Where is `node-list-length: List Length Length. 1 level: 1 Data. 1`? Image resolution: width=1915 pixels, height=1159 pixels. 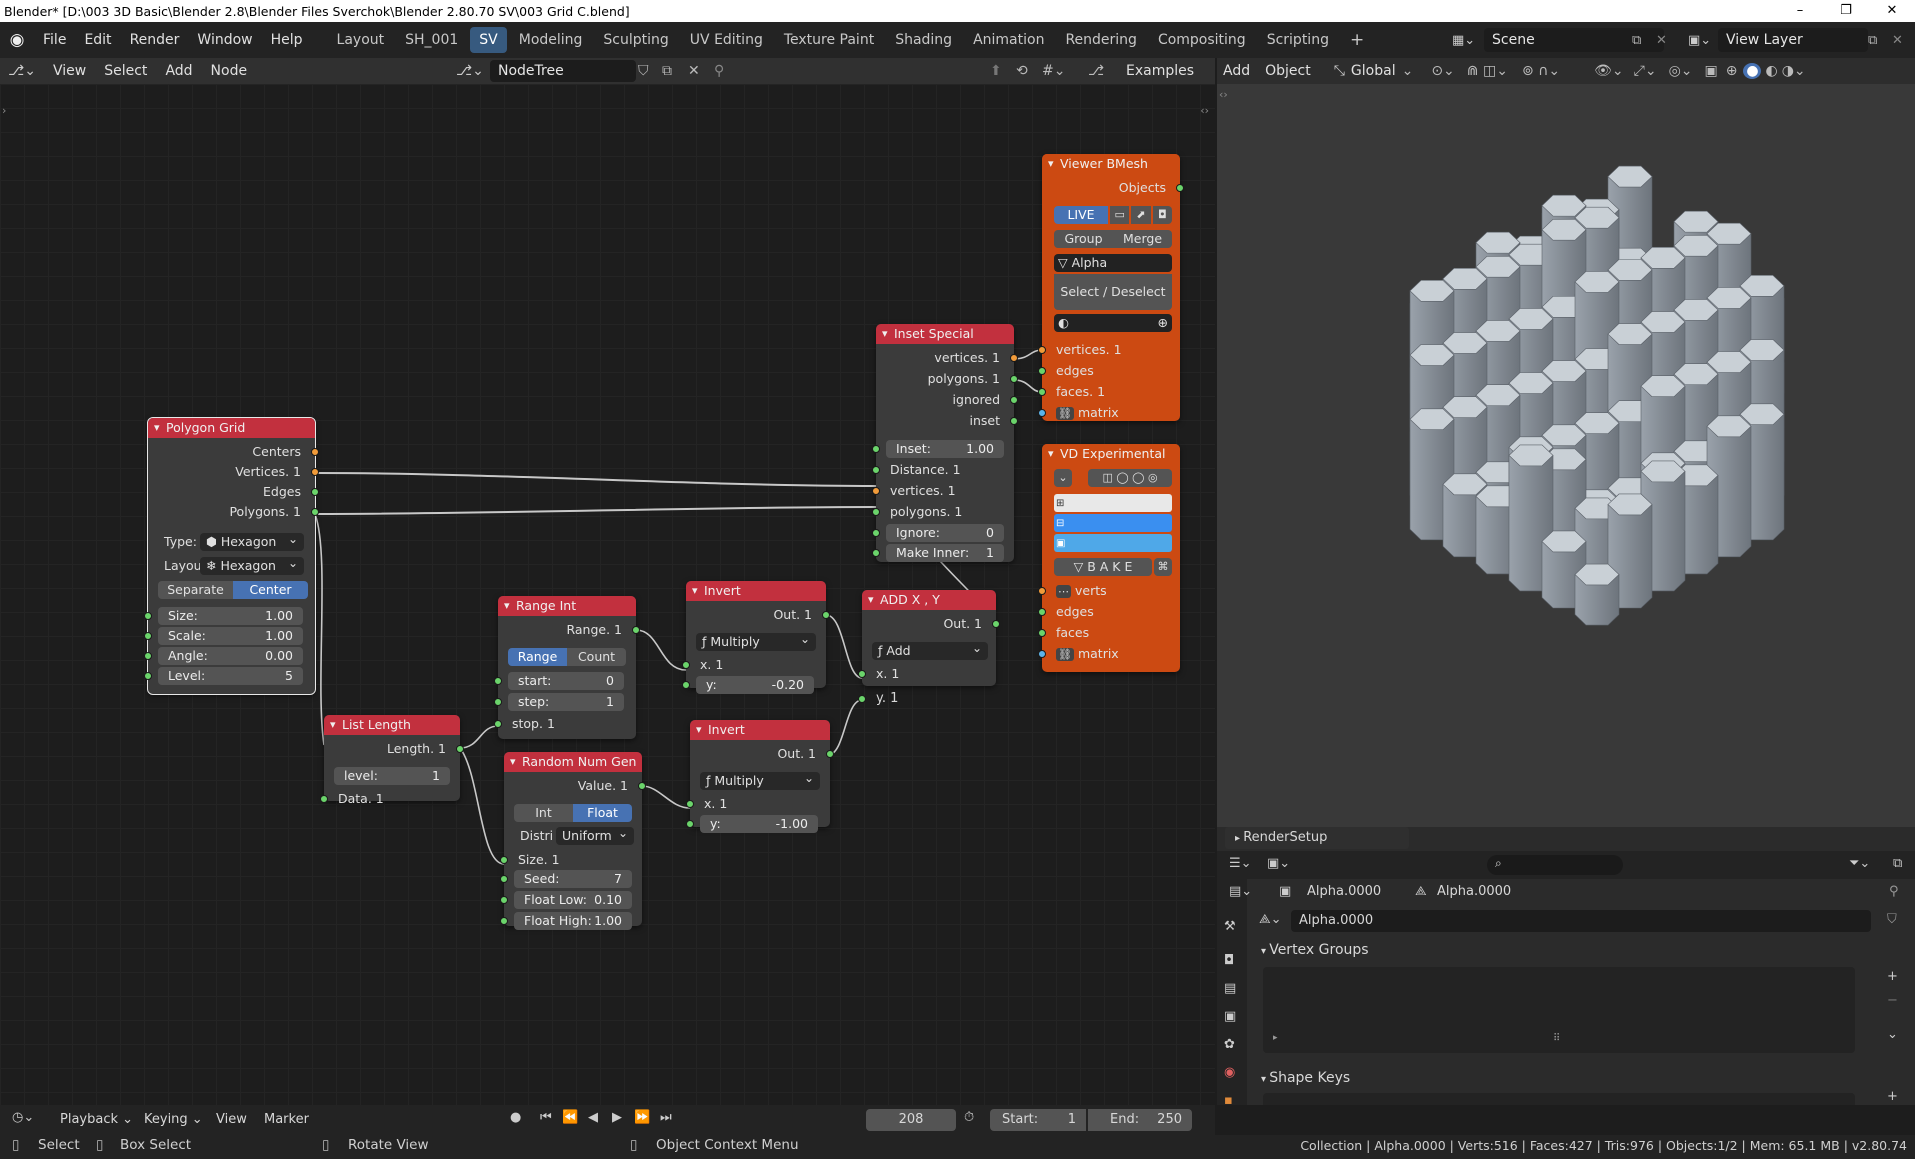 node-list-length: List Length Length. 1 level: 1 Data. 1 is located at coordinates (392, 760).